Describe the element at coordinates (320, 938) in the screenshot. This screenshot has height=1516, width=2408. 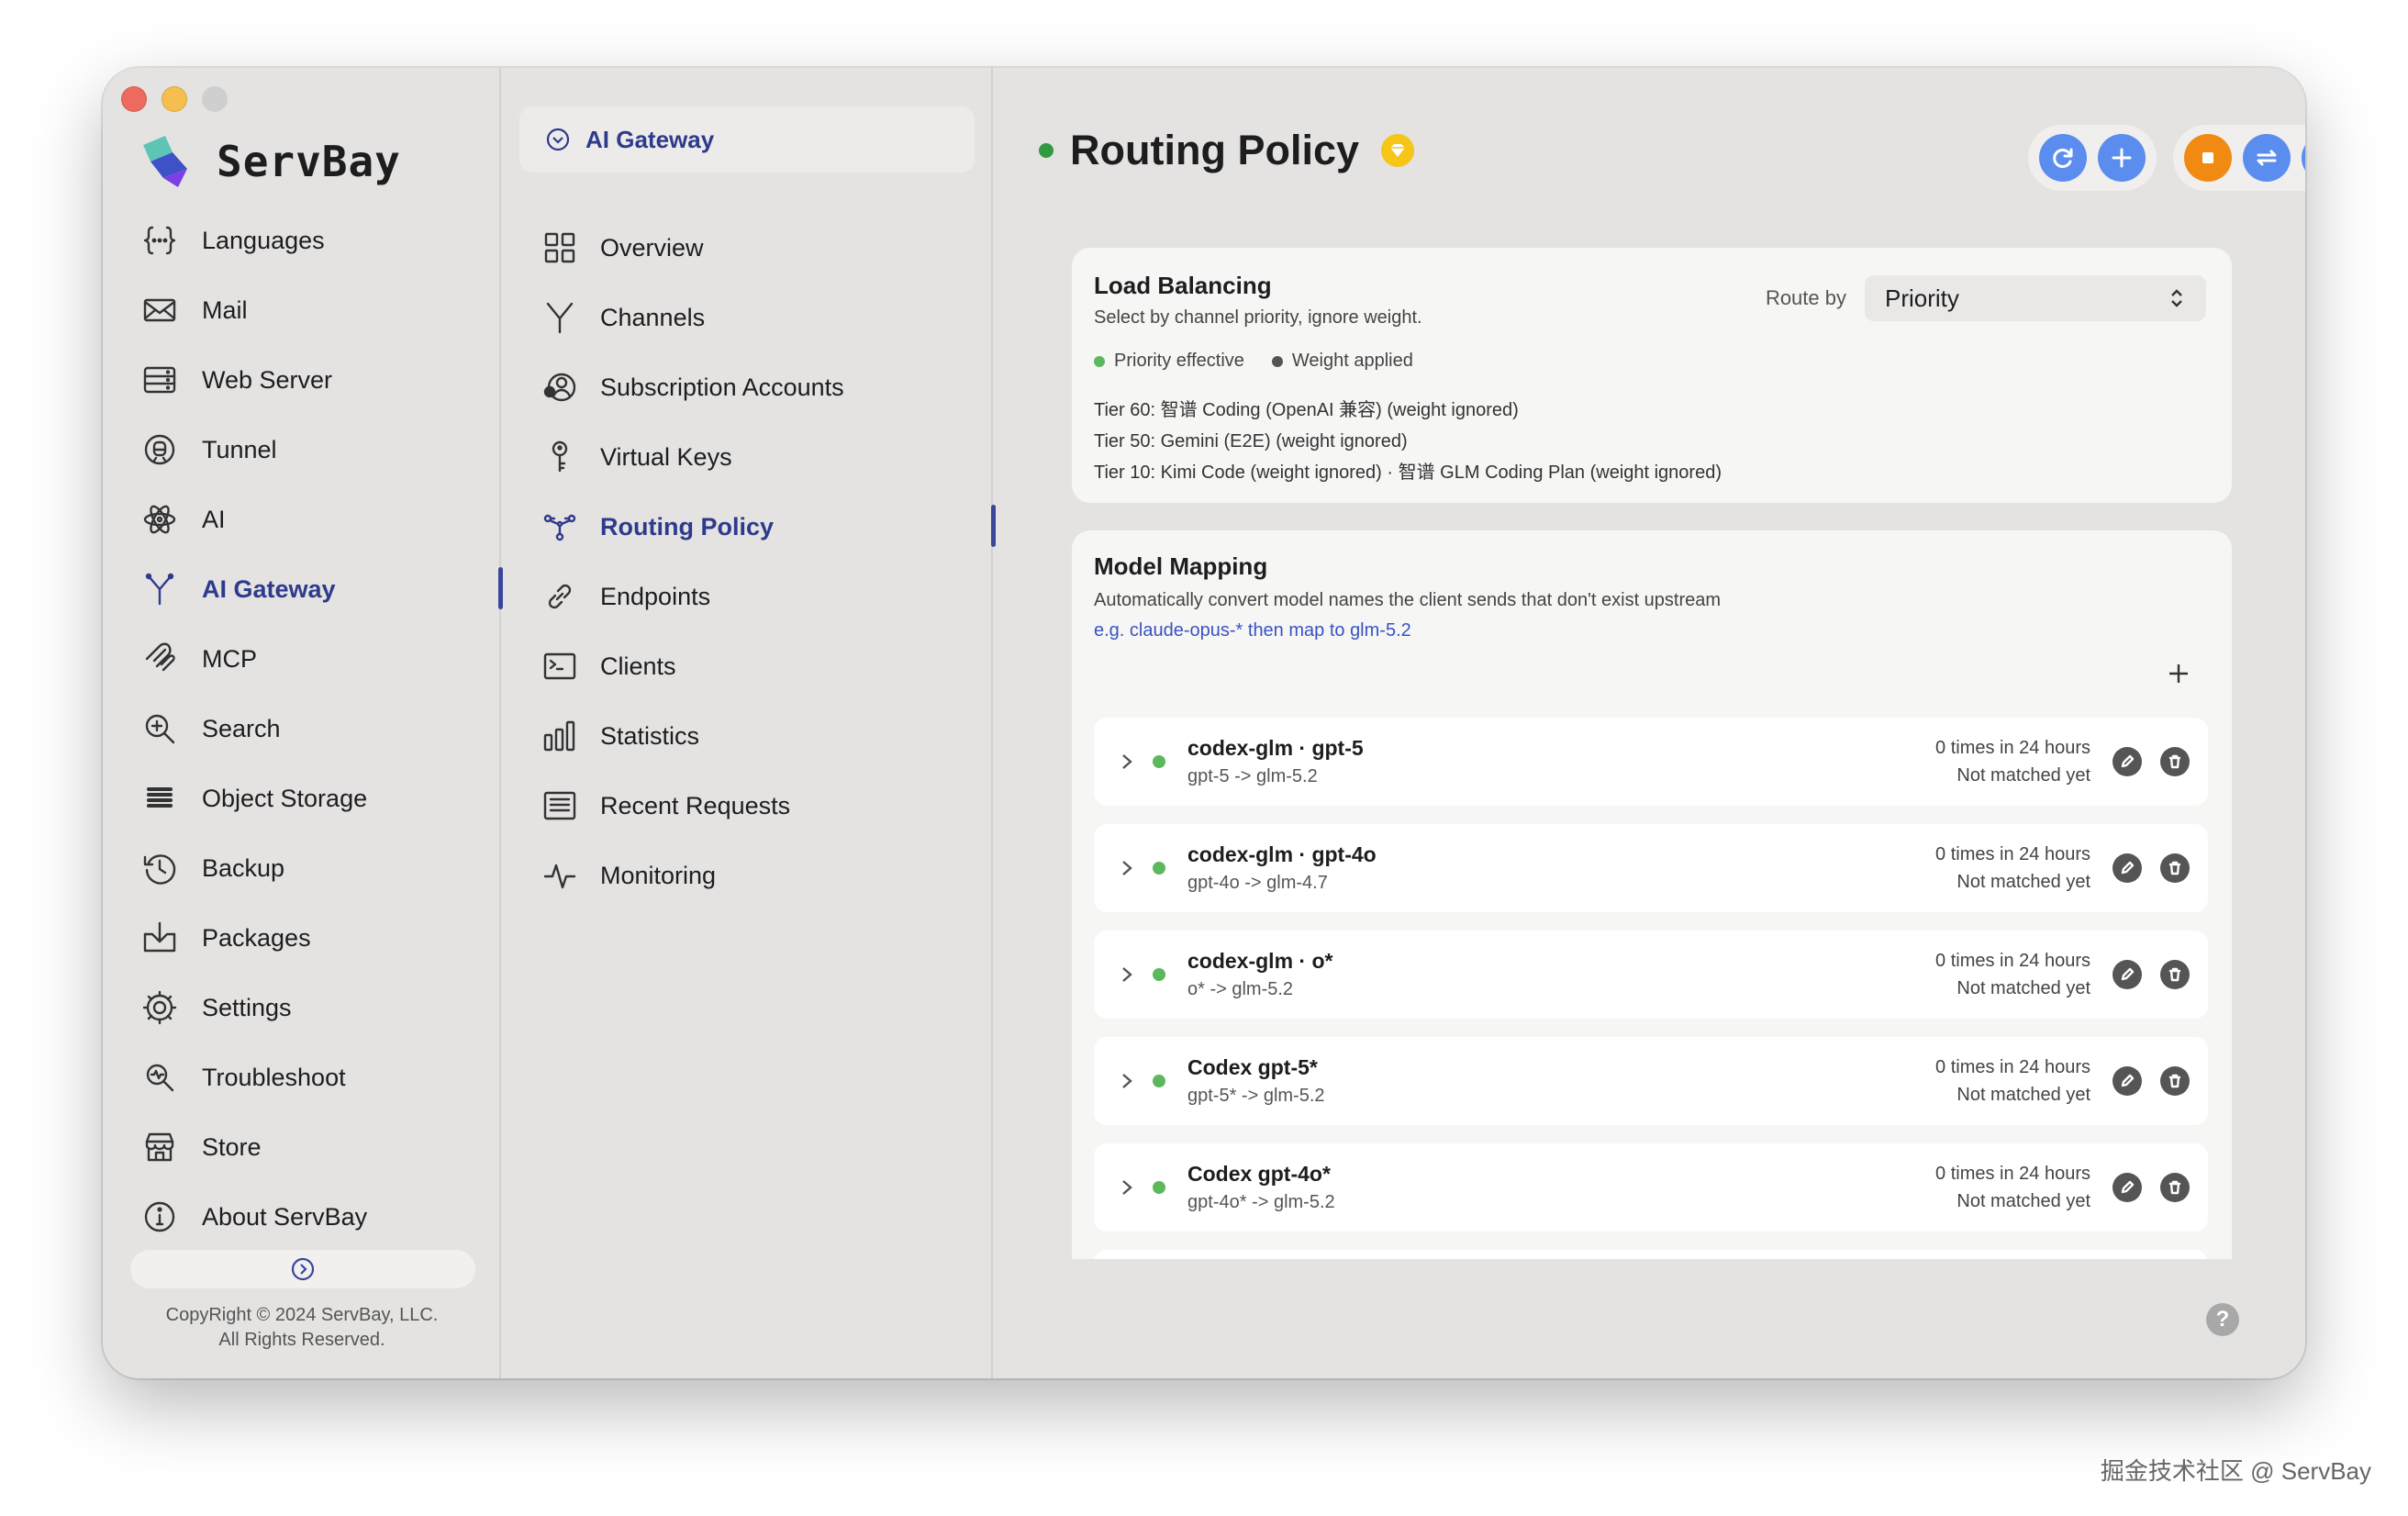
I see `sidebar-item-packages: Packages` at that location.